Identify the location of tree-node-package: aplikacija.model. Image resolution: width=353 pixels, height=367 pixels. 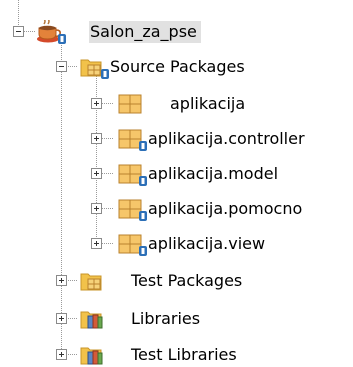
(197, 174).